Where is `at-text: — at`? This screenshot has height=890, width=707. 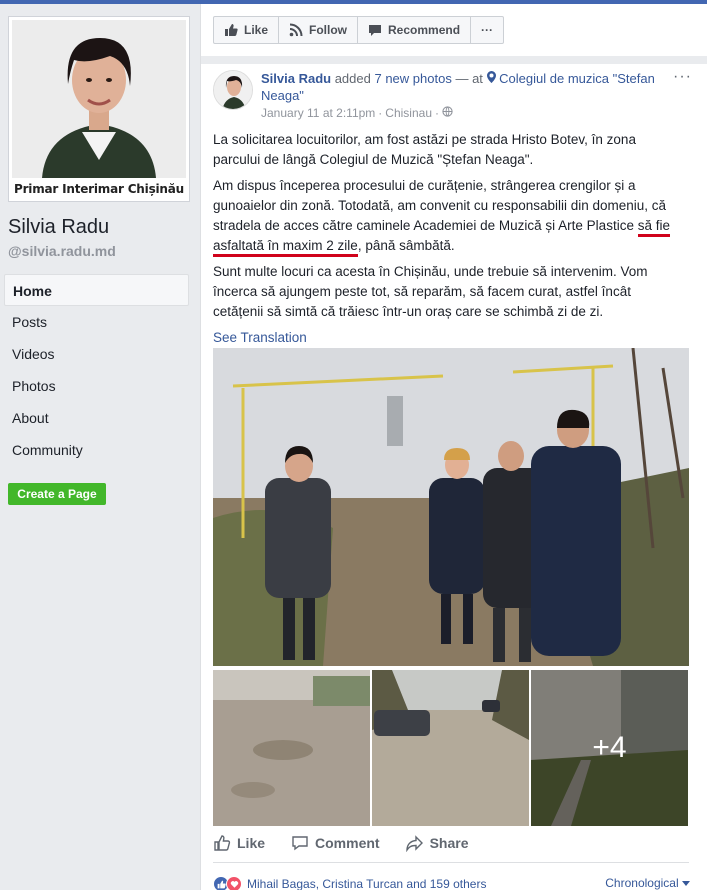 at-text: — at is located at coordinates (469, 78).